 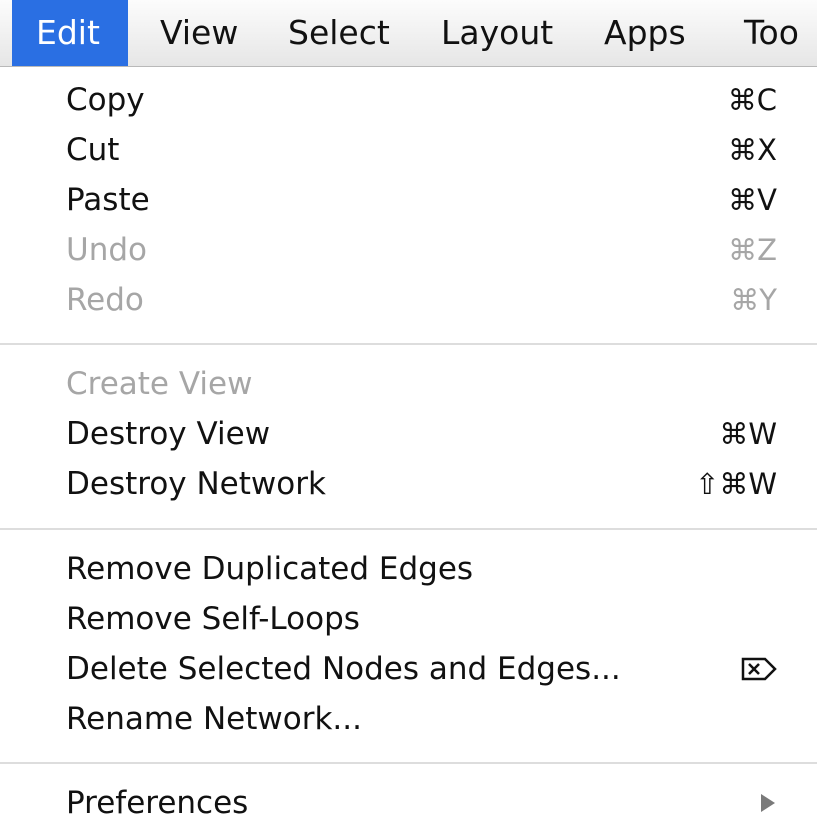 What do you see at coordinates (92, 150) in the screenshot?
I see `menu-item-cut: Cut` at bounding box center [92, 150].